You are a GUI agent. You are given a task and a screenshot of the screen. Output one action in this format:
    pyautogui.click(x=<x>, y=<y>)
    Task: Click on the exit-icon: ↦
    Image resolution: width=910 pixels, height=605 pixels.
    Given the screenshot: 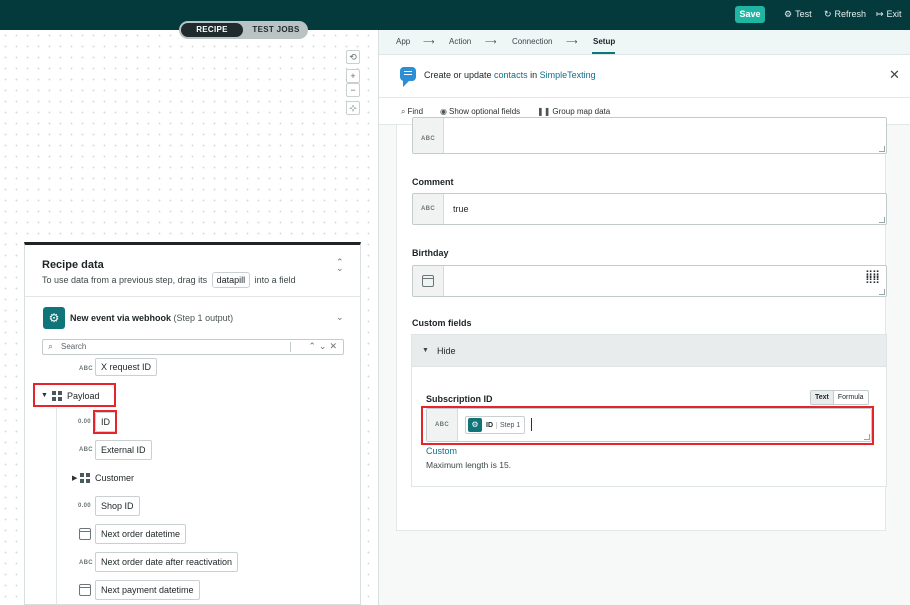 What is the action you would take?
    pyautogui.click(x=880, y=14)
    